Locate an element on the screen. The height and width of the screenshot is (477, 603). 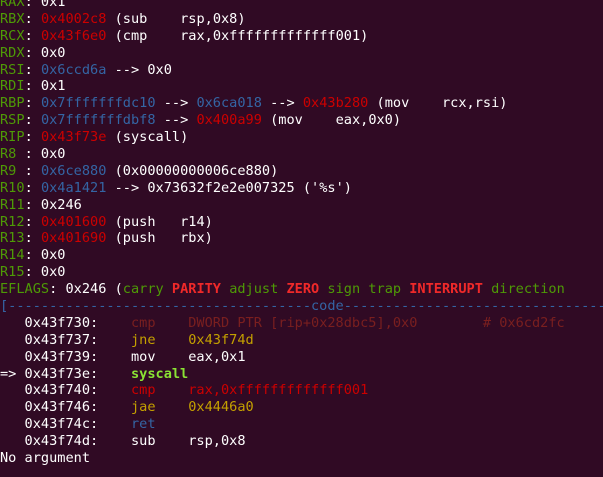
register-line-segment: --> 0x73632f2e2e007325 ('%s') is located at coordinates (229, 187).